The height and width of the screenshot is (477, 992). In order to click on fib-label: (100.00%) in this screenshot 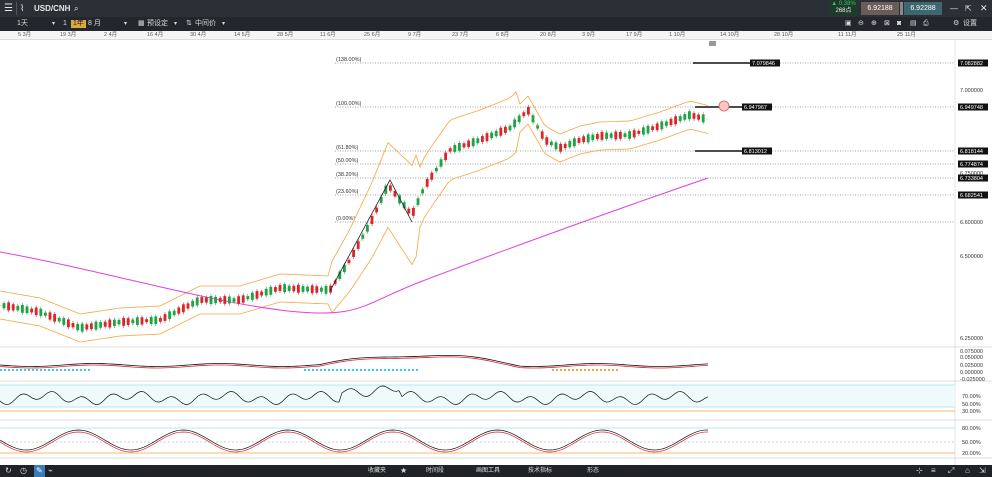, I will do `click(349, 104)`.